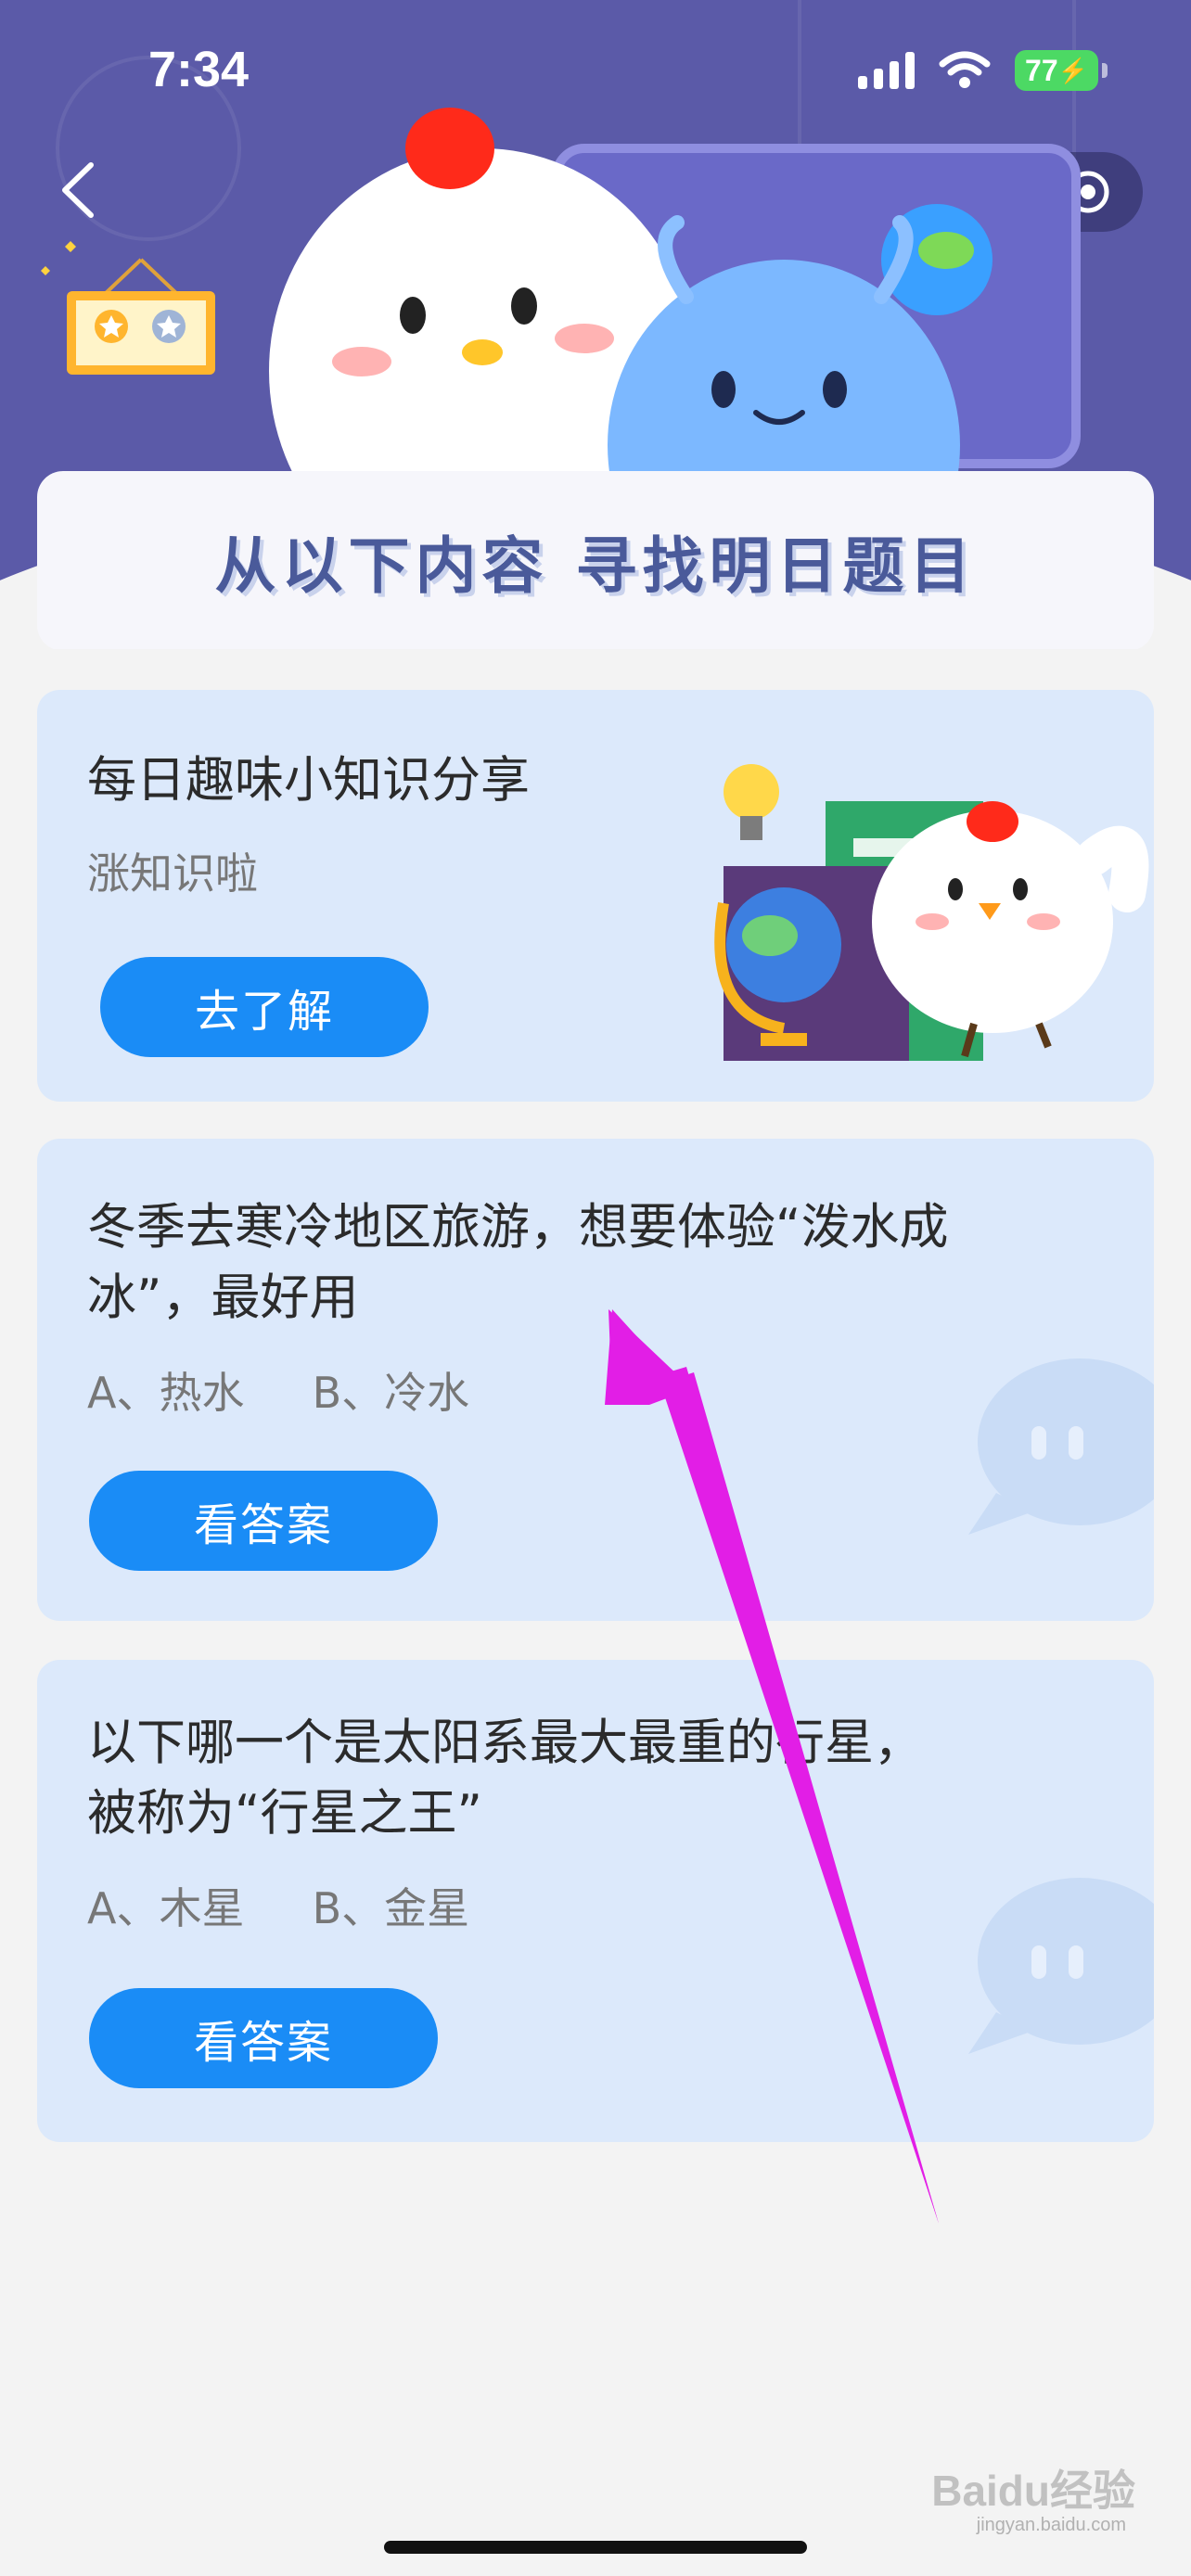 This screenshot has height=2576, width=1191. Describe the element at coordinates (199, 69) in the screenshot. I see `status-time: 7:34` at that location.